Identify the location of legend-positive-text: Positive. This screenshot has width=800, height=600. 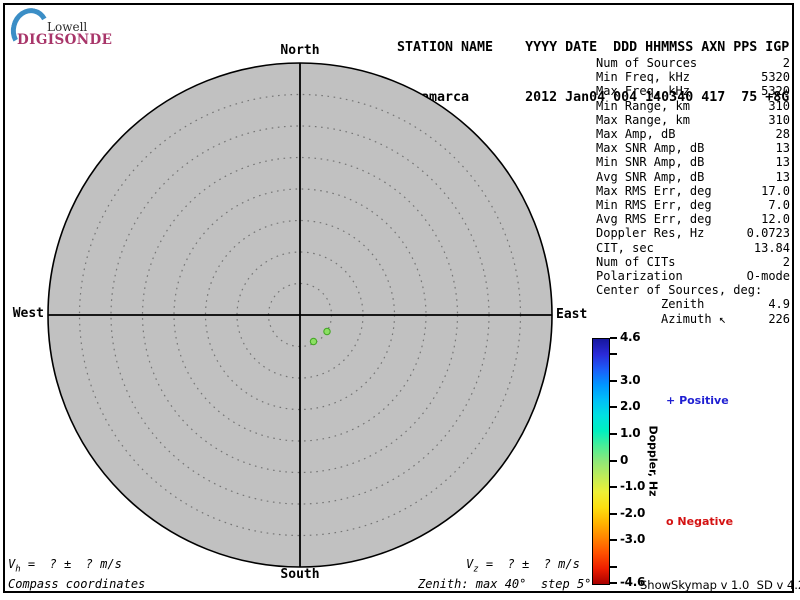
(704, 400).